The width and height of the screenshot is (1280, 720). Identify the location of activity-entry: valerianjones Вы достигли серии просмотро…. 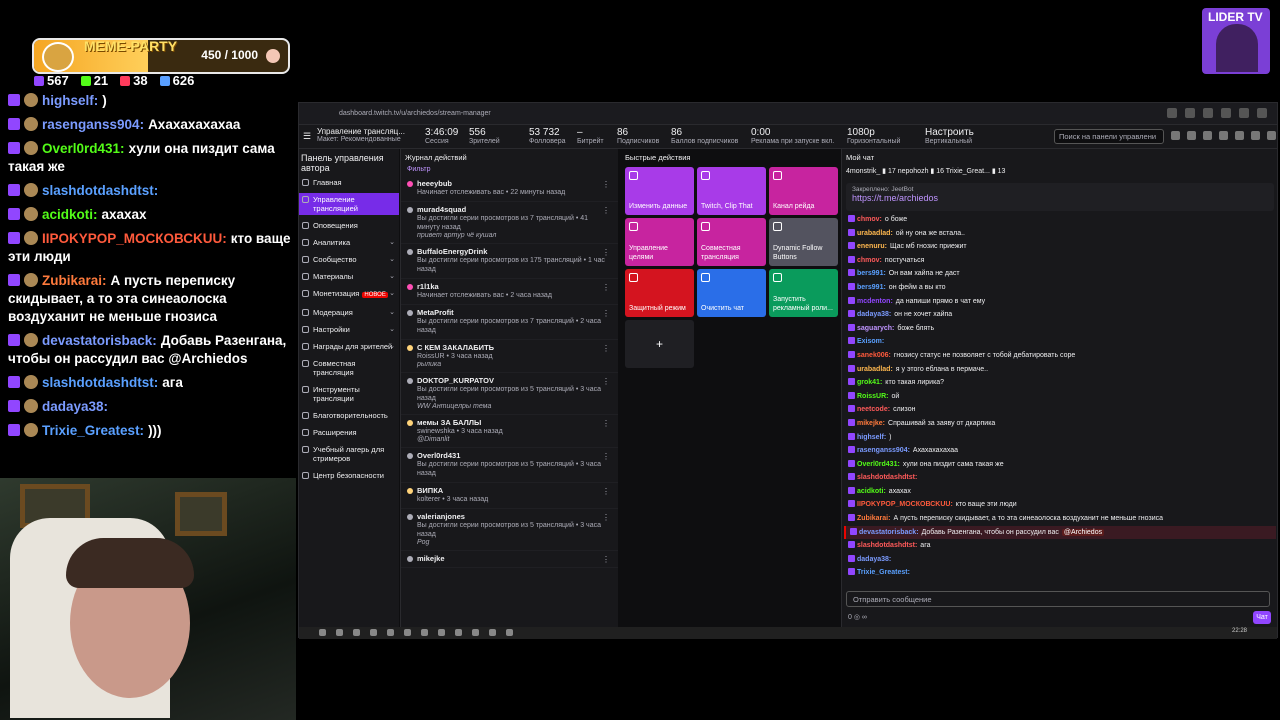
(509, 530).